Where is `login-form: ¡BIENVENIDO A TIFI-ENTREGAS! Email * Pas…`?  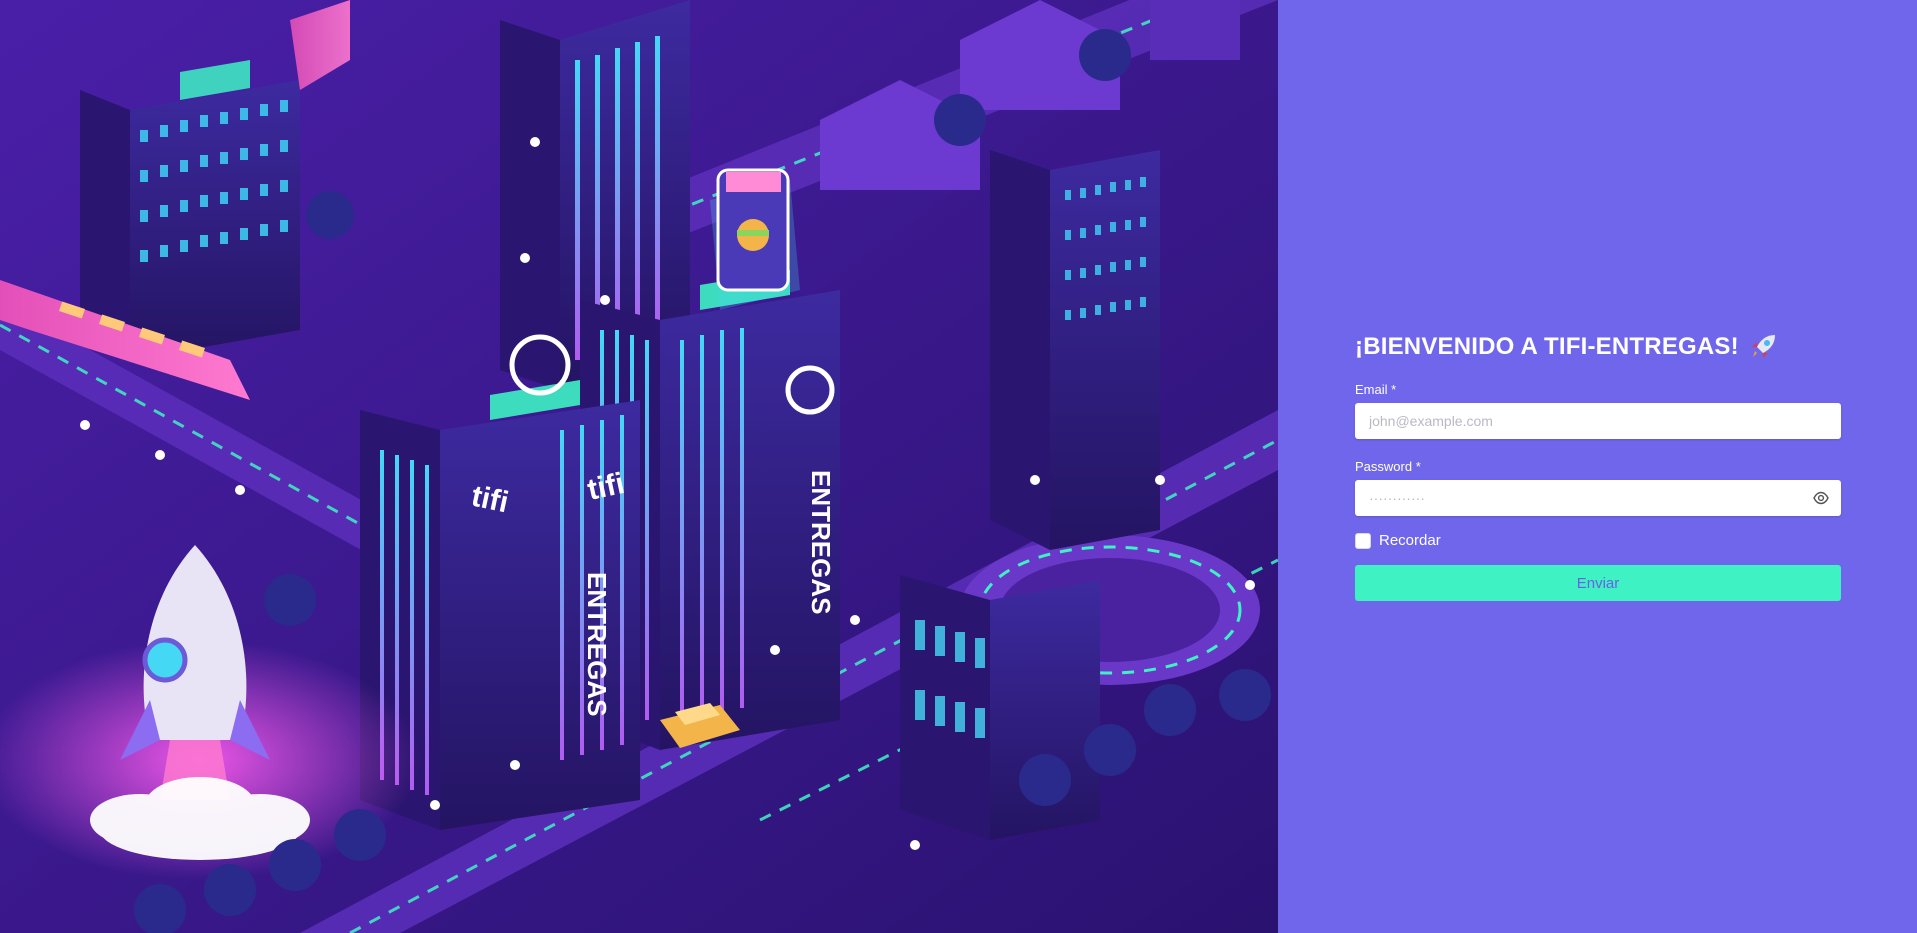 login-form: ¡BIENVENIDO A TIFI-ENTREGAS! Email * Pas… is located at coordinates (1598, 465).